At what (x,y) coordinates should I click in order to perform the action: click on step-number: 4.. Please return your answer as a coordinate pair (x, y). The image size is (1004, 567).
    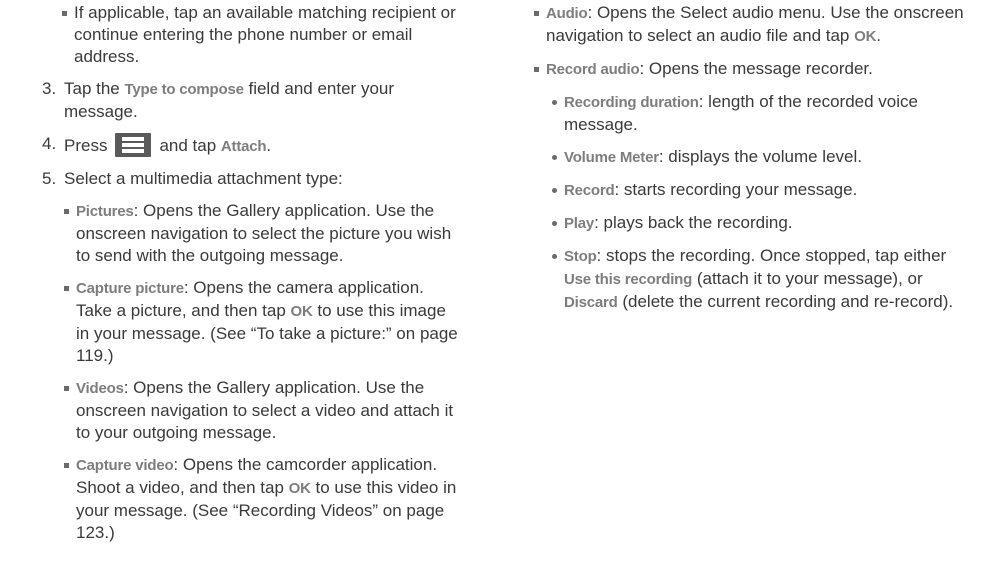
    Looking at the image, I should click on (49, 143).